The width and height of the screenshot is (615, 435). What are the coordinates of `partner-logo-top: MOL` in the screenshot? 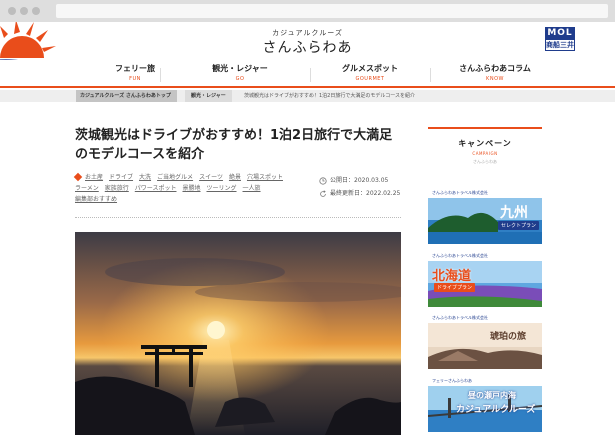 It's located at (560, 33).